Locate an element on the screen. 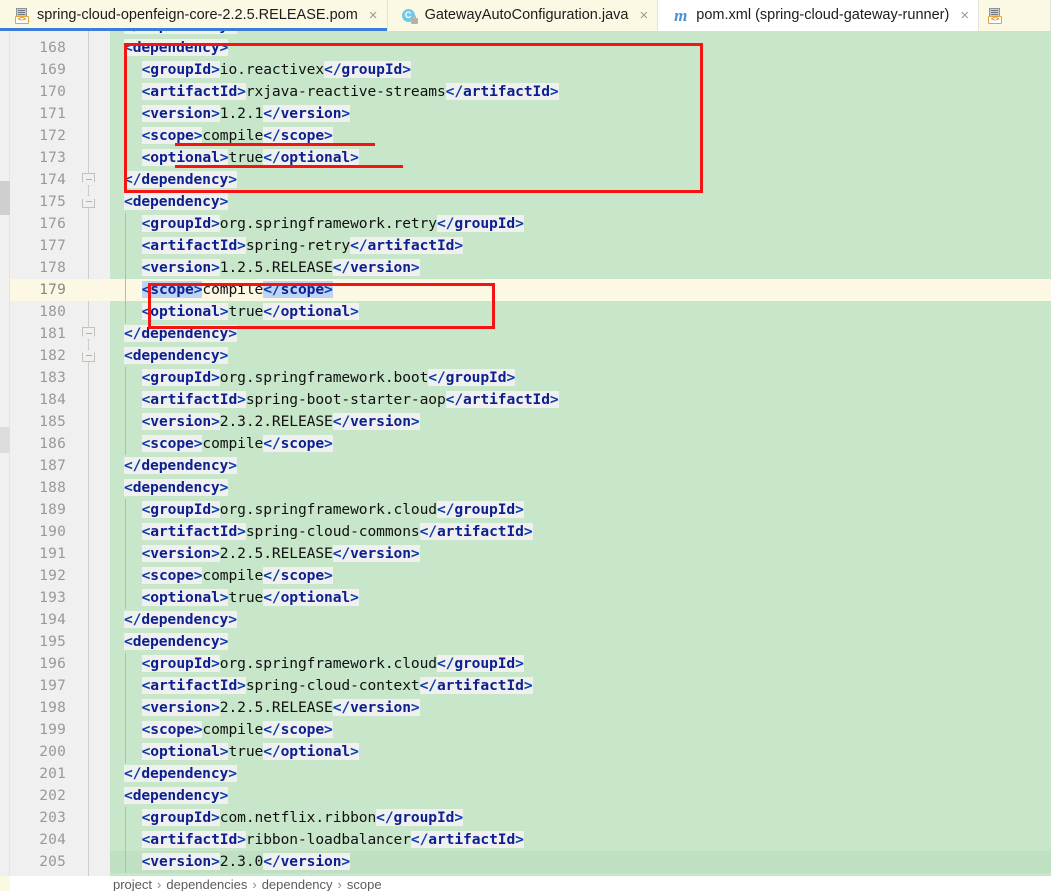 Image resolution: width=1051 pixels, height=891 pixels. line-number-row: 202 is located at coordinates (60, 796).